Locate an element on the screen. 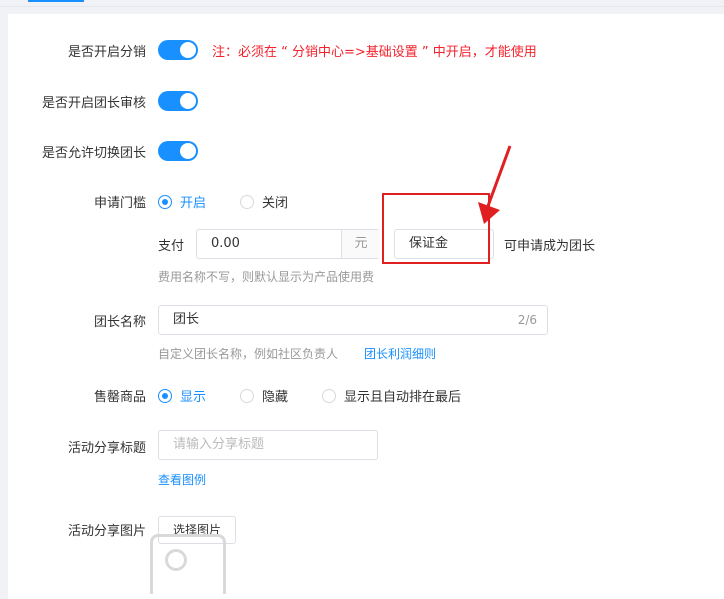 The image size is (724, 599). share-title-input: 请输入分享标题 is located at coordinates (268, 445).